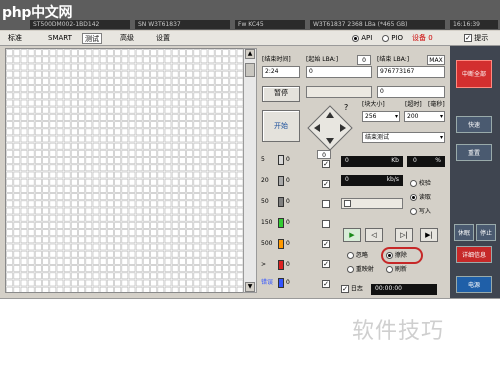 The height and width of the screenshot is (371, 500). I want to click on end-button: ▶|, so click(429, 235).